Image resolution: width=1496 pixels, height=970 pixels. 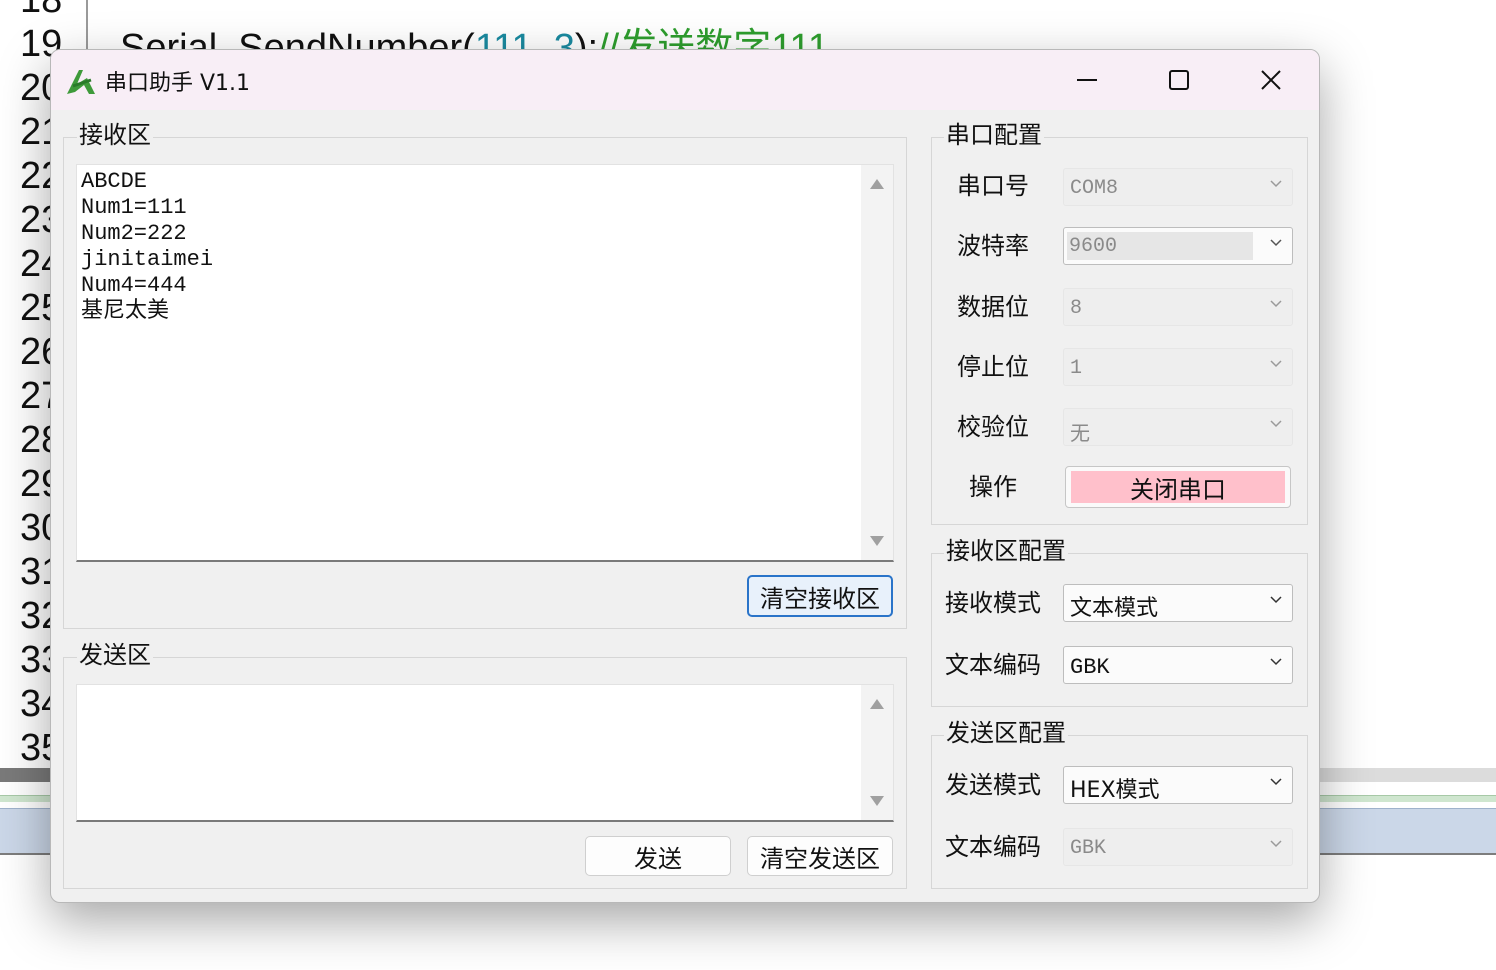 I want to click on send-textarea, so click(x=485, y=753).